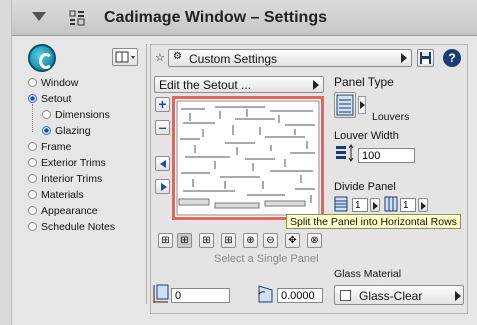 This screenshot has height=325, width=477. I want to click on offset-icon, so click(161, 293).